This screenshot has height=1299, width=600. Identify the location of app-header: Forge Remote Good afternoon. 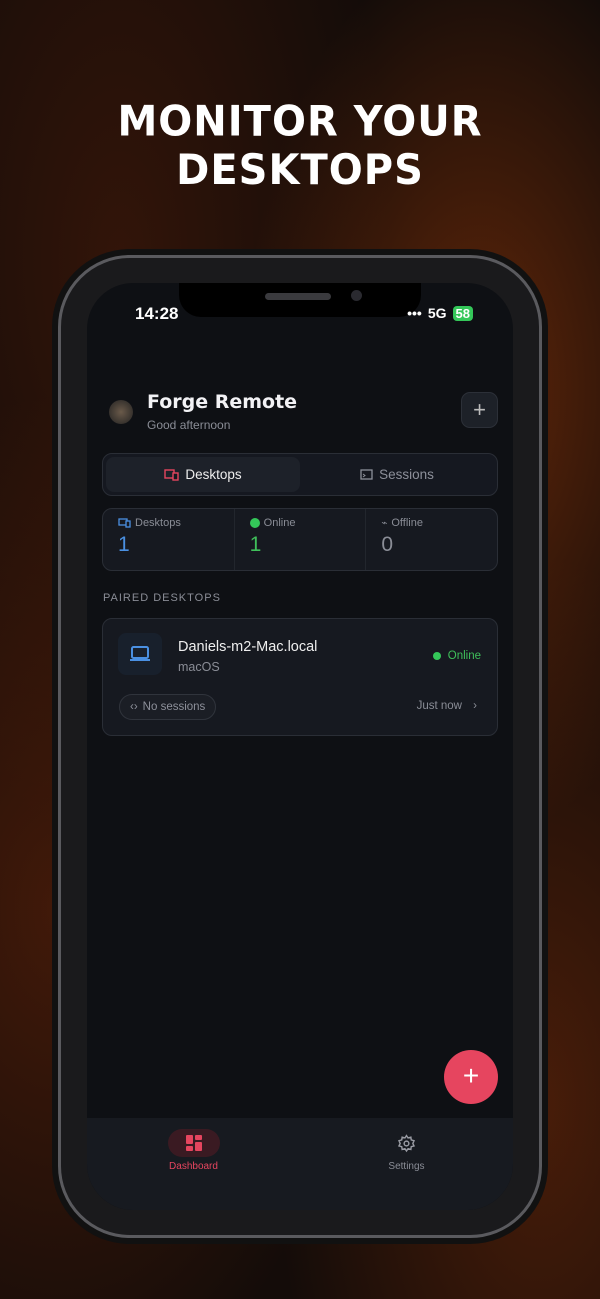
(203, 411).